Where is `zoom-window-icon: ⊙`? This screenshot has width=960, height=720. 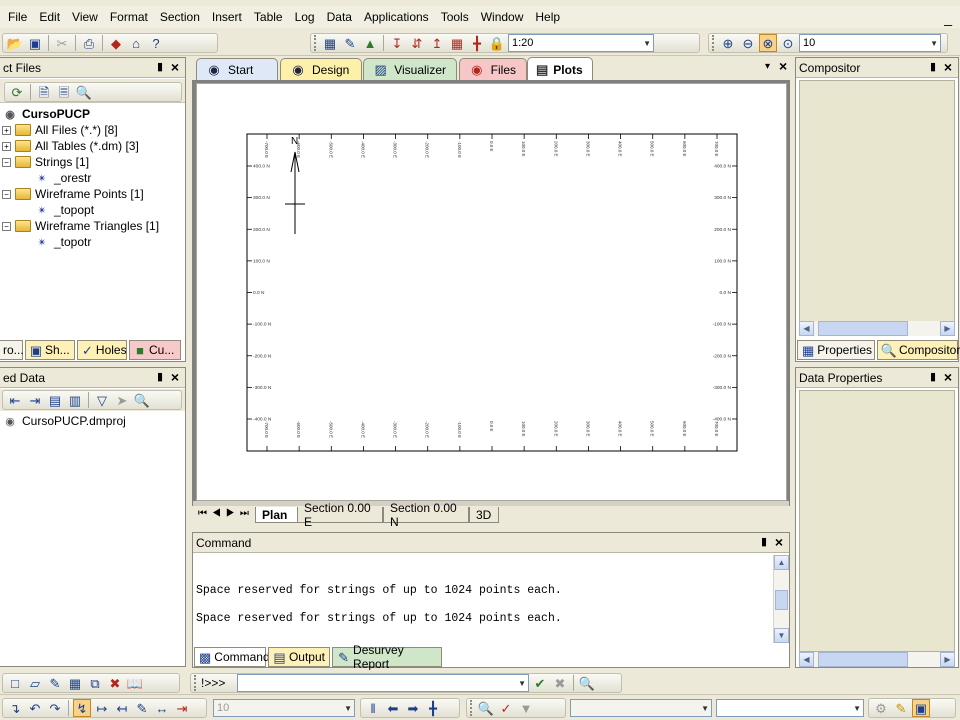 zoom-window-icon: ⊙ is located at coordinates (788, 43).